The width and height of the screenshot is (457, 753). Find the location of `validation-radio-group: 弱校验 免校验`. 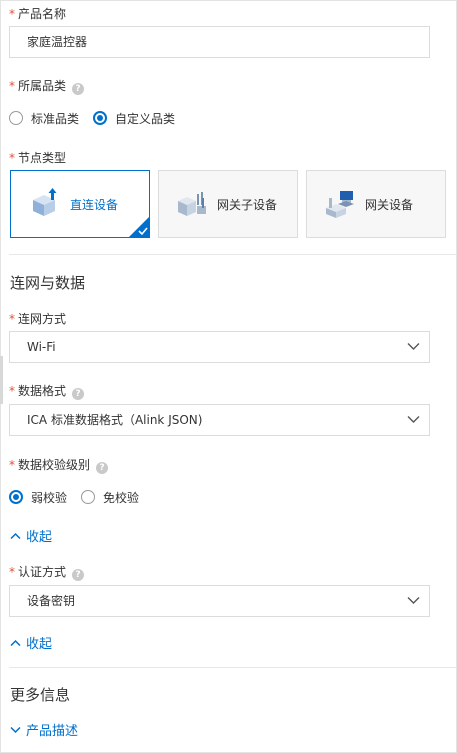

validation-radio-group: 弱校验 免校验 is located at coordinates (80, 497).